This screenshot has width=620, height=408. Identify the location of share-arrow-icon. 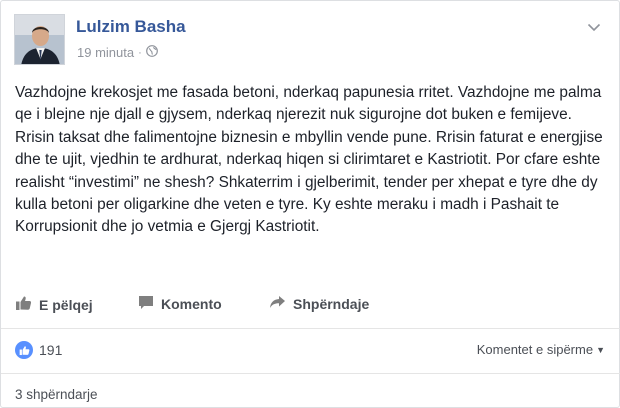
(277, 303).